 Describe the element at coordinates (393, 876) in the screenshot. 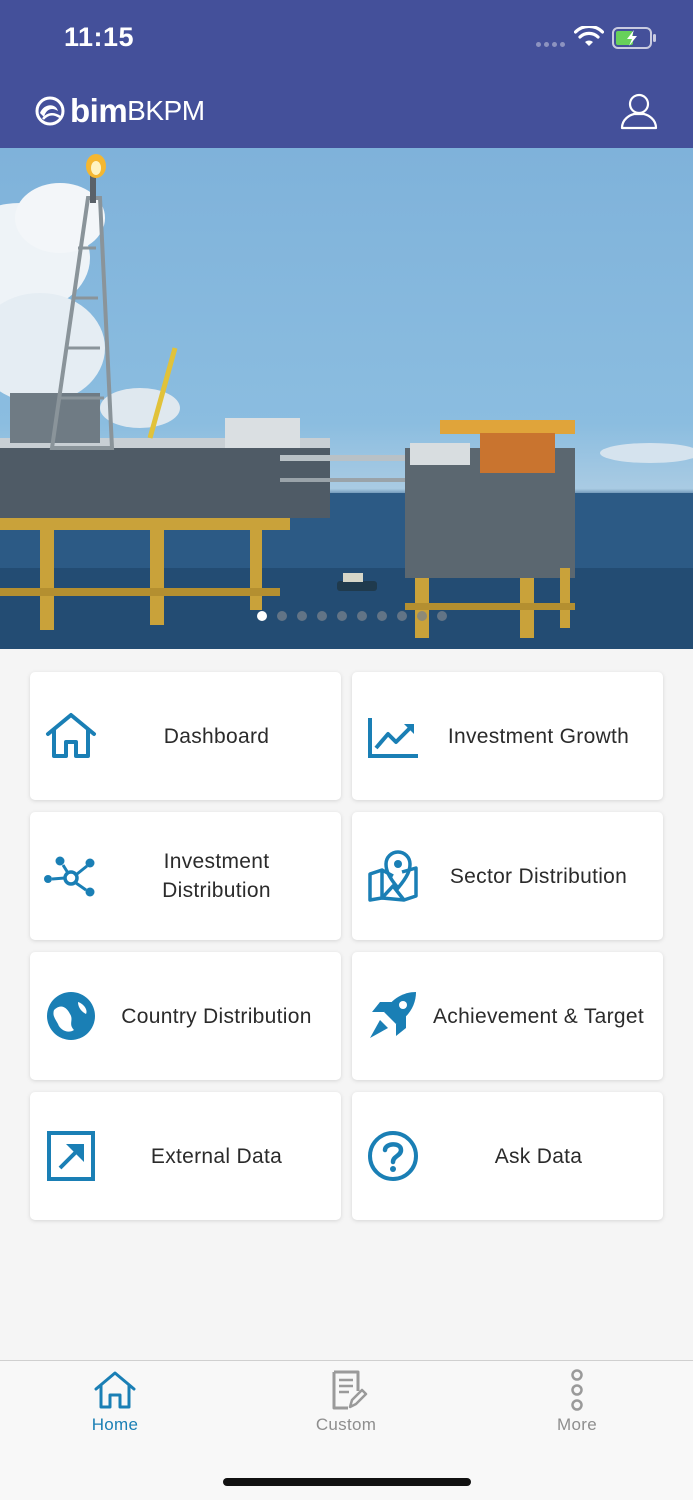

I see `map-pin-icon` at that location.